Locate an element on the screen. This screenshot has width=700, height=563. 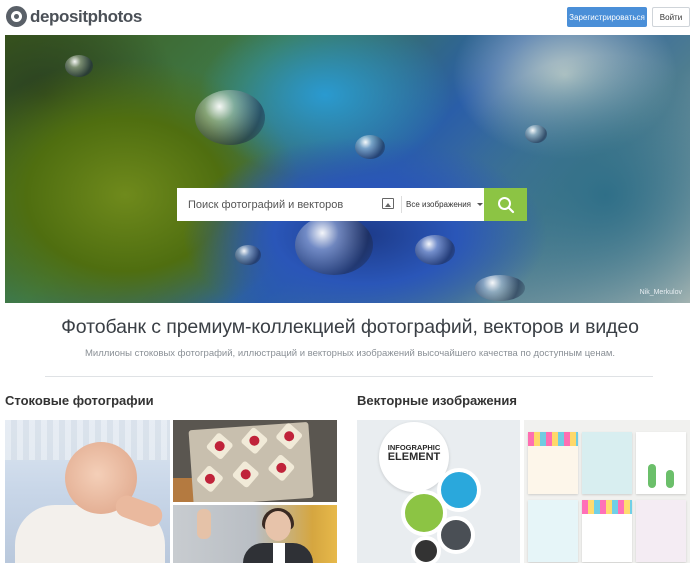
search-type-select: Все изображения is located at coordinates (445, 204).